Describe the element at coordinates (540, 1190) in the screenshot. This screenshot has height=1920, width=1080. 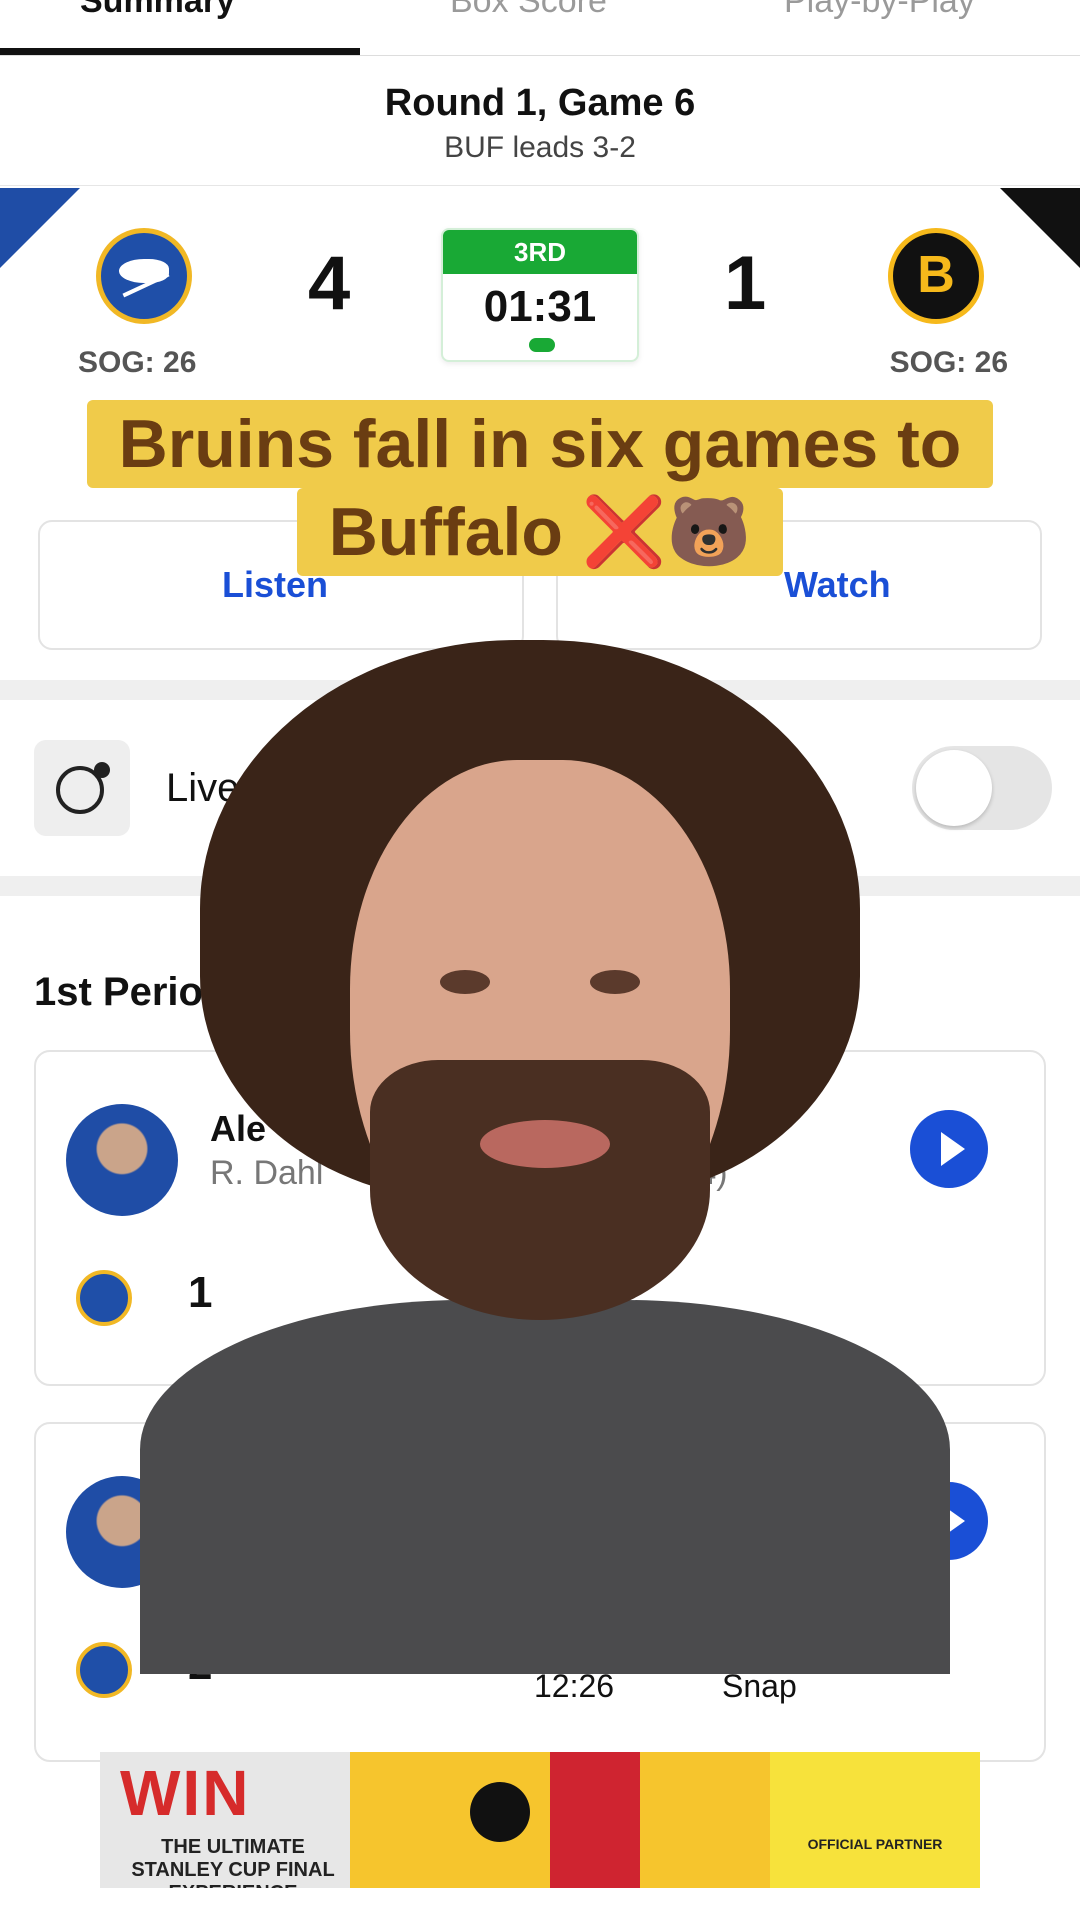
I see `presenter-beard` at that location.